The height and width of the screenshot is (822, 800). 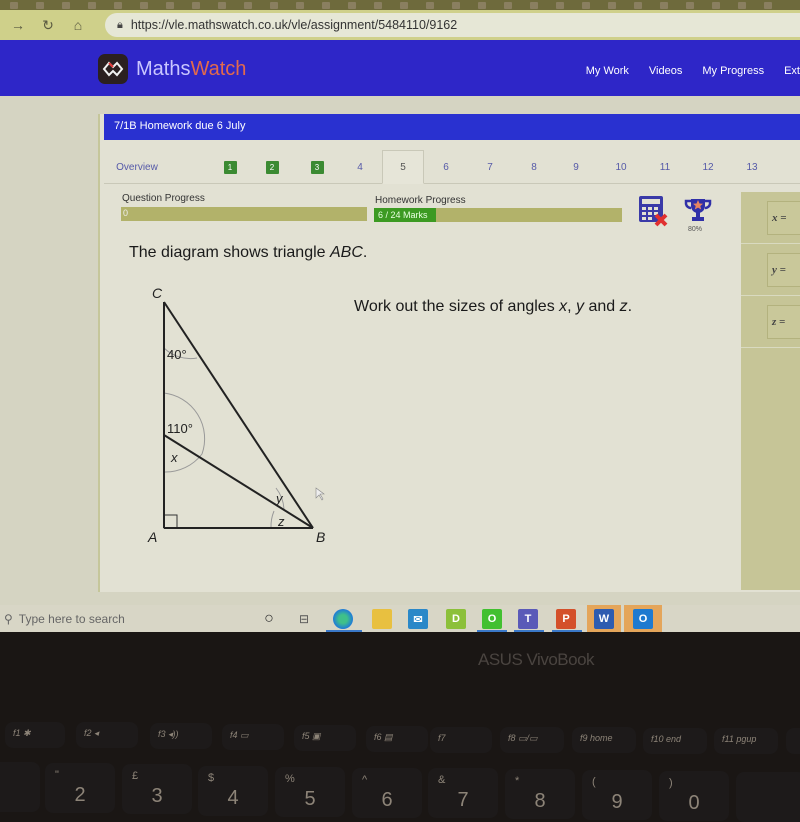 What do you see at coordinates (397, 739) in the screenshot?
I see `key-f6: f6 ▤` at bounding box center [397, 739].